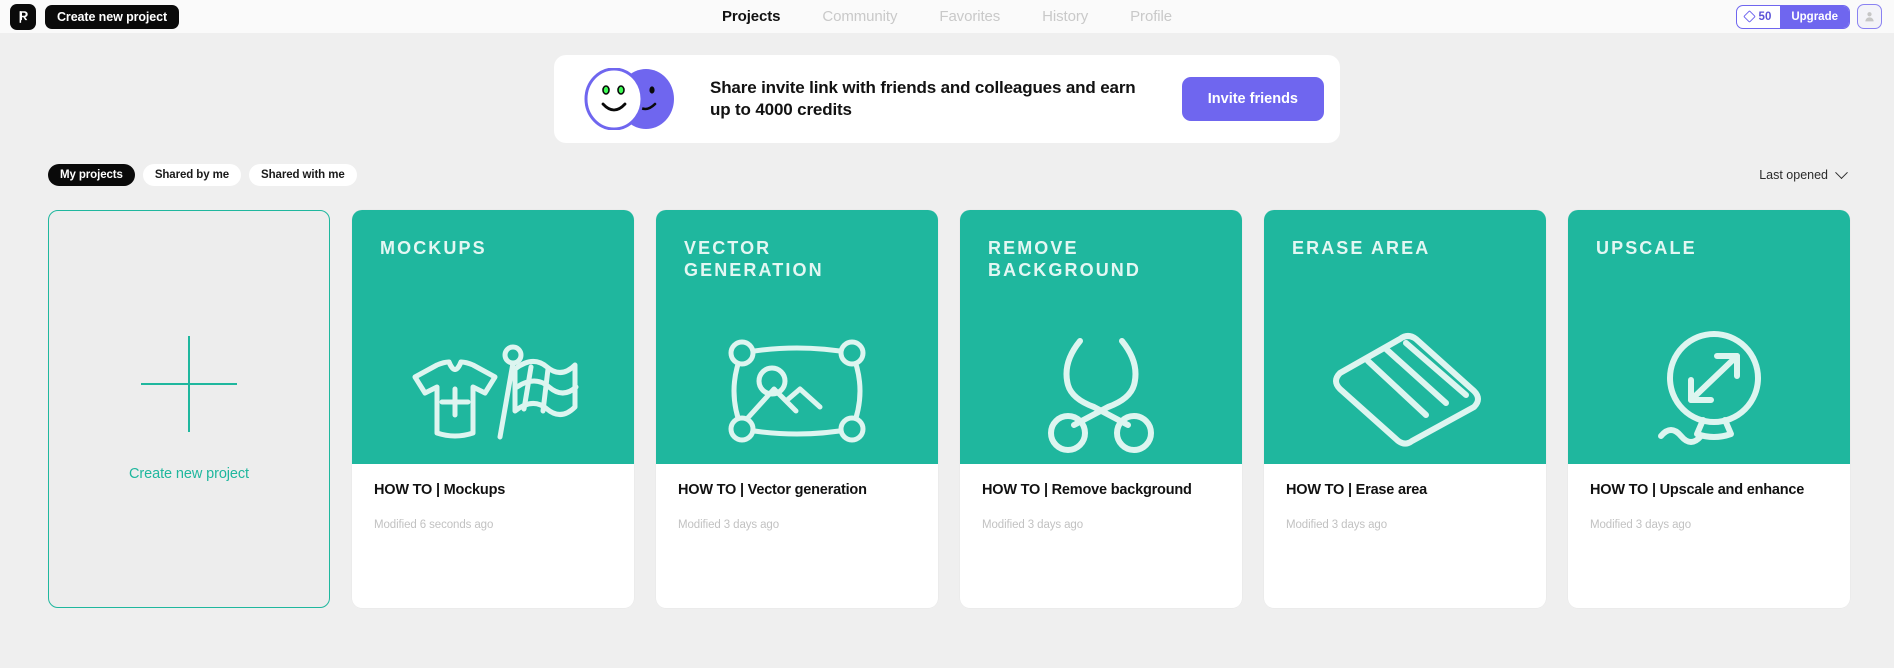  I want to click on sort-dropdown-label: Last opened, so click(1793, 175).